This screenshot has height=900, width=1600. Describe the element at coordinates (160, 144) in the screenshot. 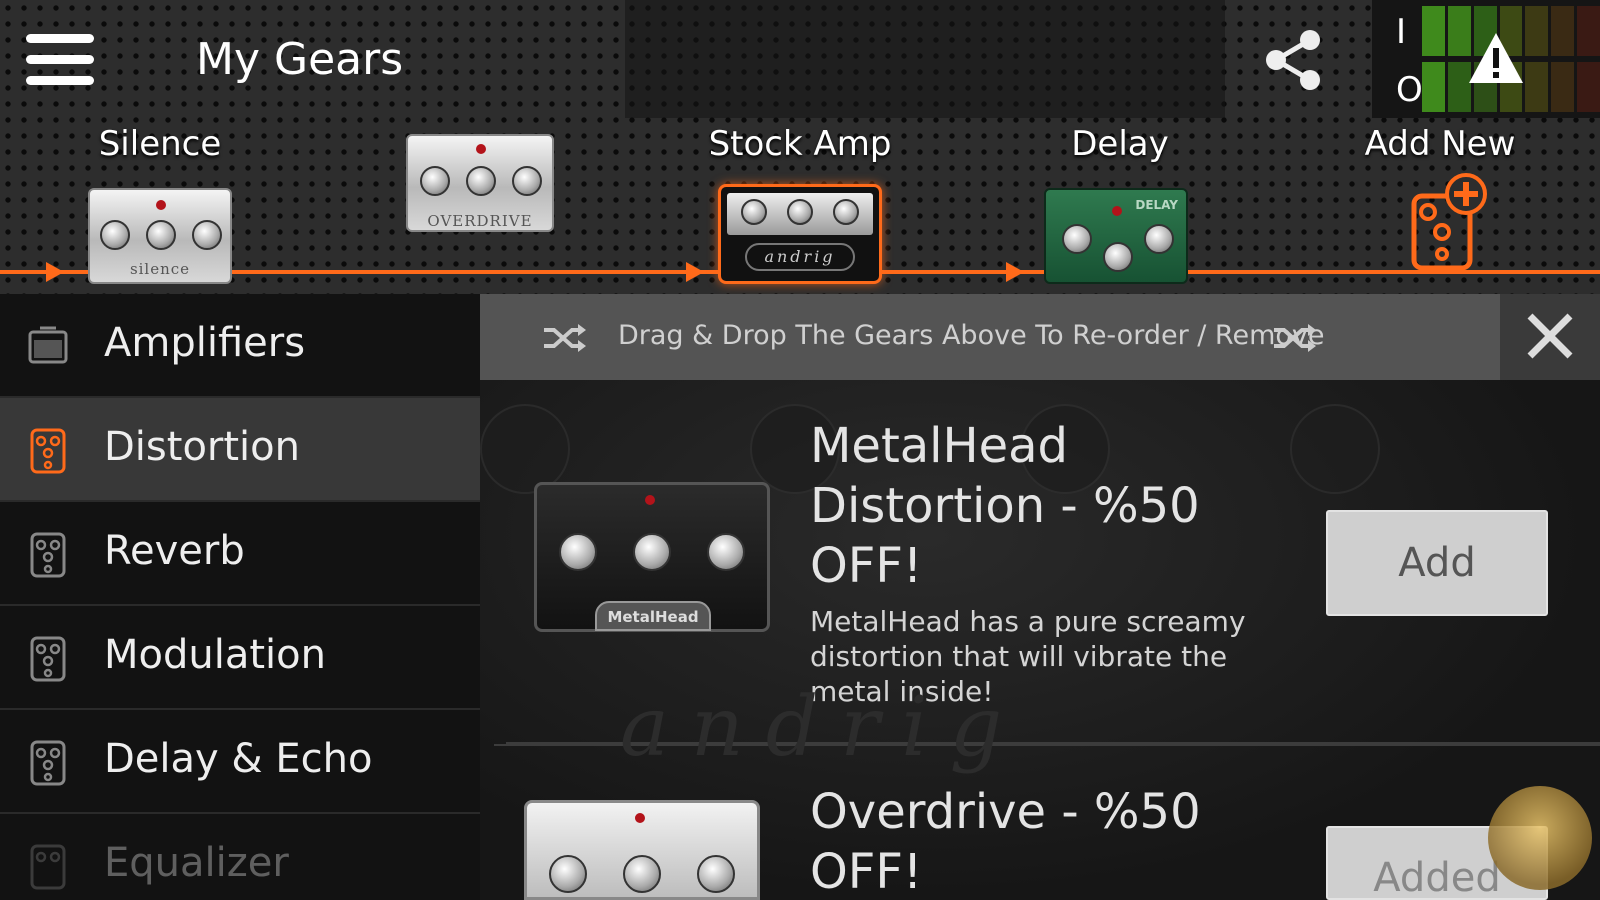

I see `gear-label-silence: Silence` at that location.